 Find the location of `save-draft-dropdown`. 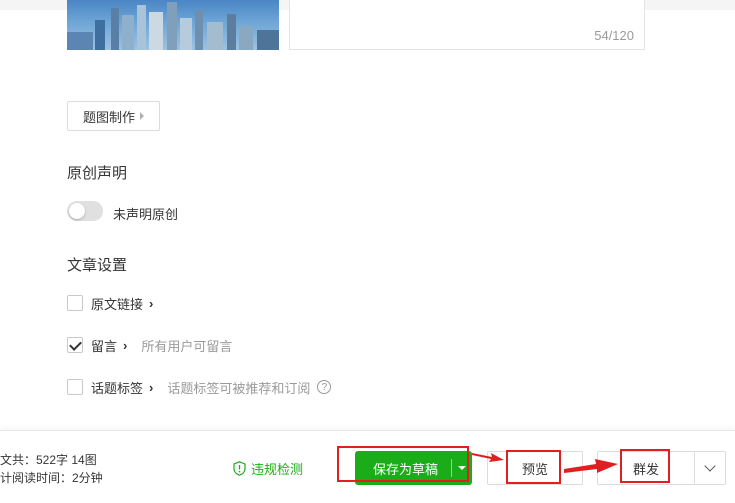

save-draft-dropdown is located at coordinates (462, 468).